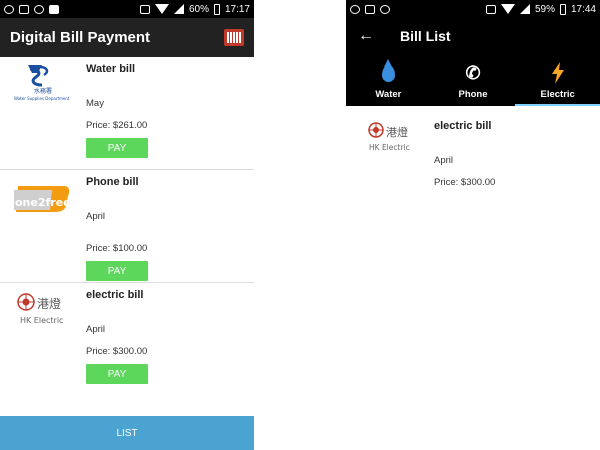 The width and height of the screenshot is (600, 450). What do you see at coordinates (373, 36) in the screenshot?
I see `back-arrow-icon: ←` at bounding box center [373, 36].